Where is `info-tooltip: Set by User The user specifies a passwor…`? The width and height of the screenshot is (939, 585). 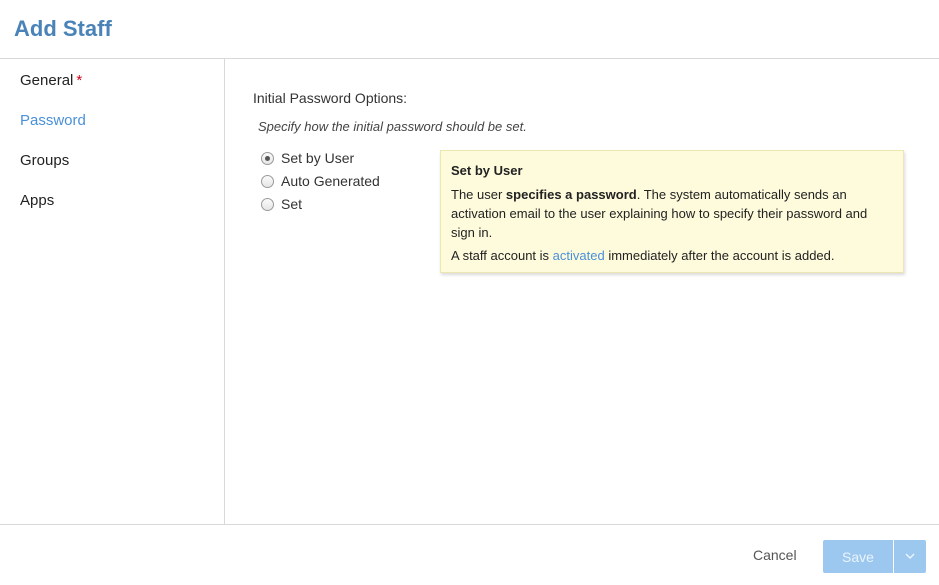
info-tooltip: Set by User The user specifies a passwor… is located at coordinates (672, 211).